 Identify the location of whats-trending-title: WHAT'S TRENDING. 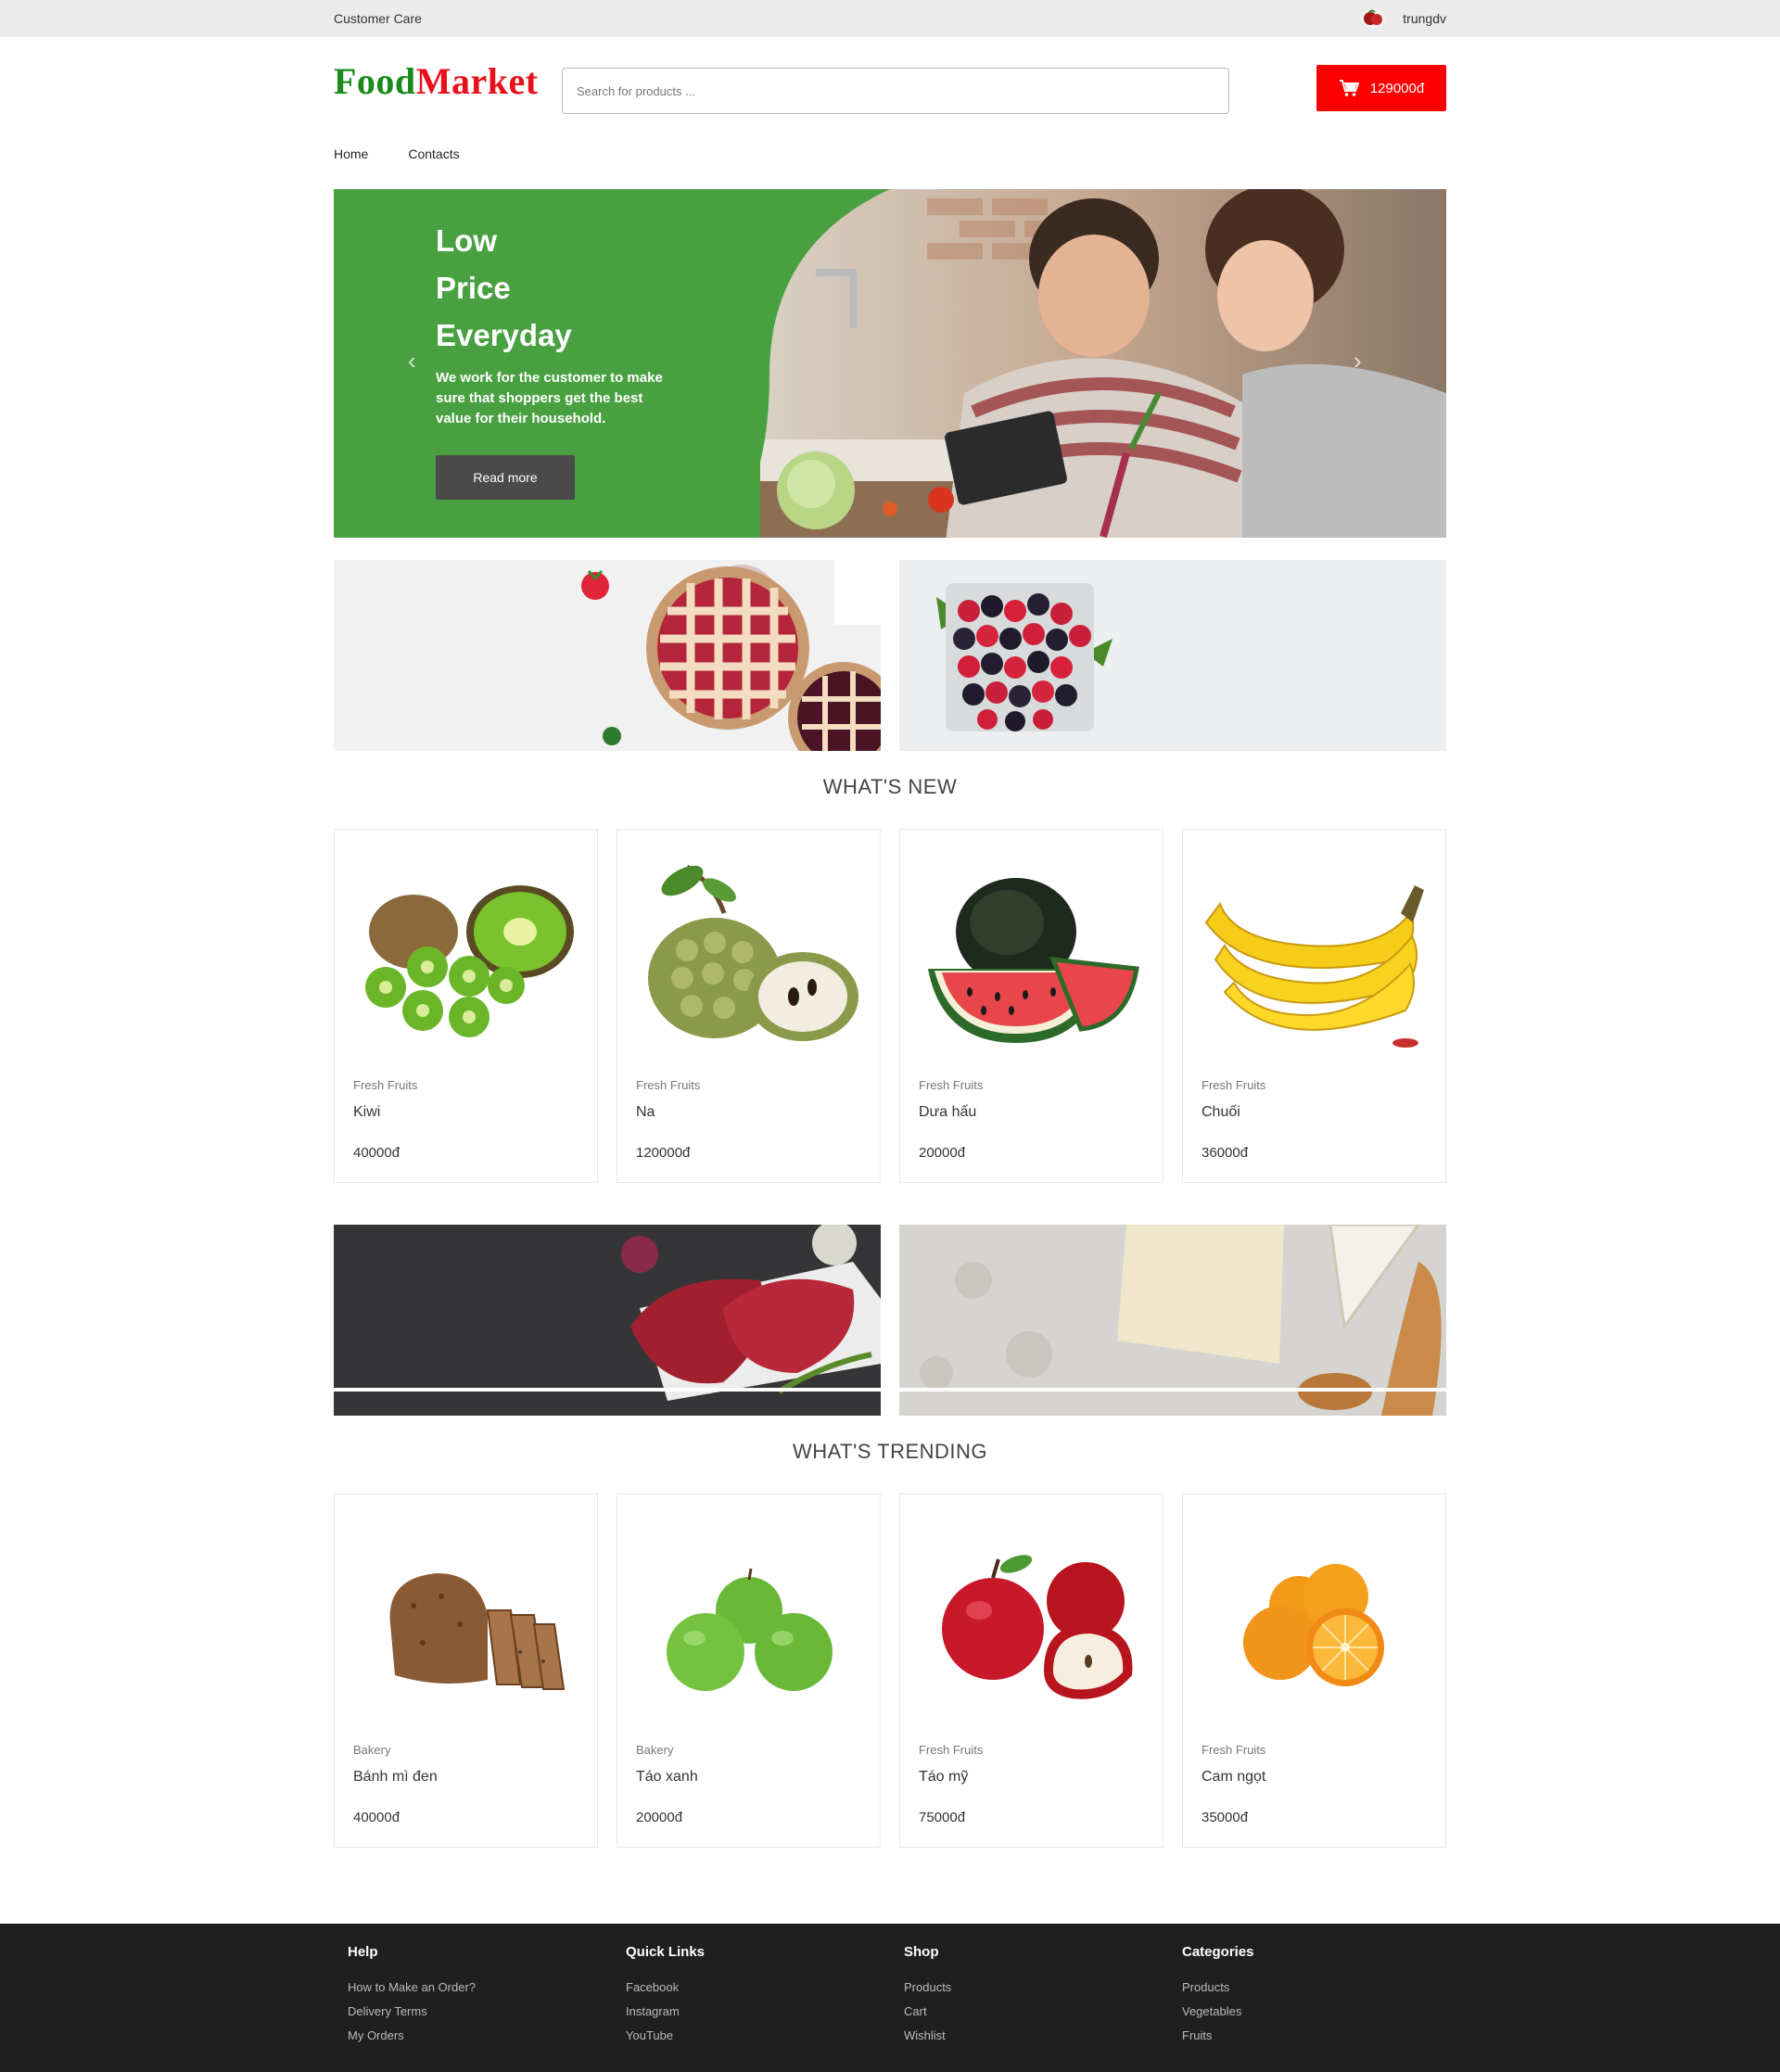
(890, 1452).